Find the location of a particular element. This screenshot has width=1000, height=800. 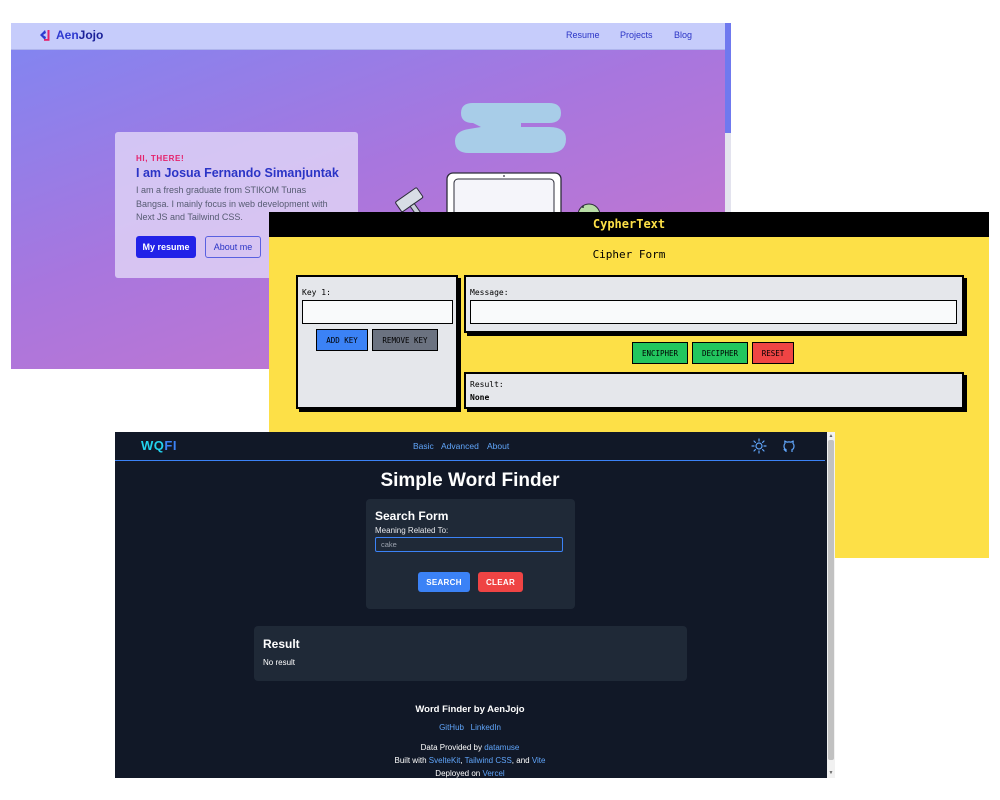

portfolio-logo: AenJojo is located at coordinates (70, 35).